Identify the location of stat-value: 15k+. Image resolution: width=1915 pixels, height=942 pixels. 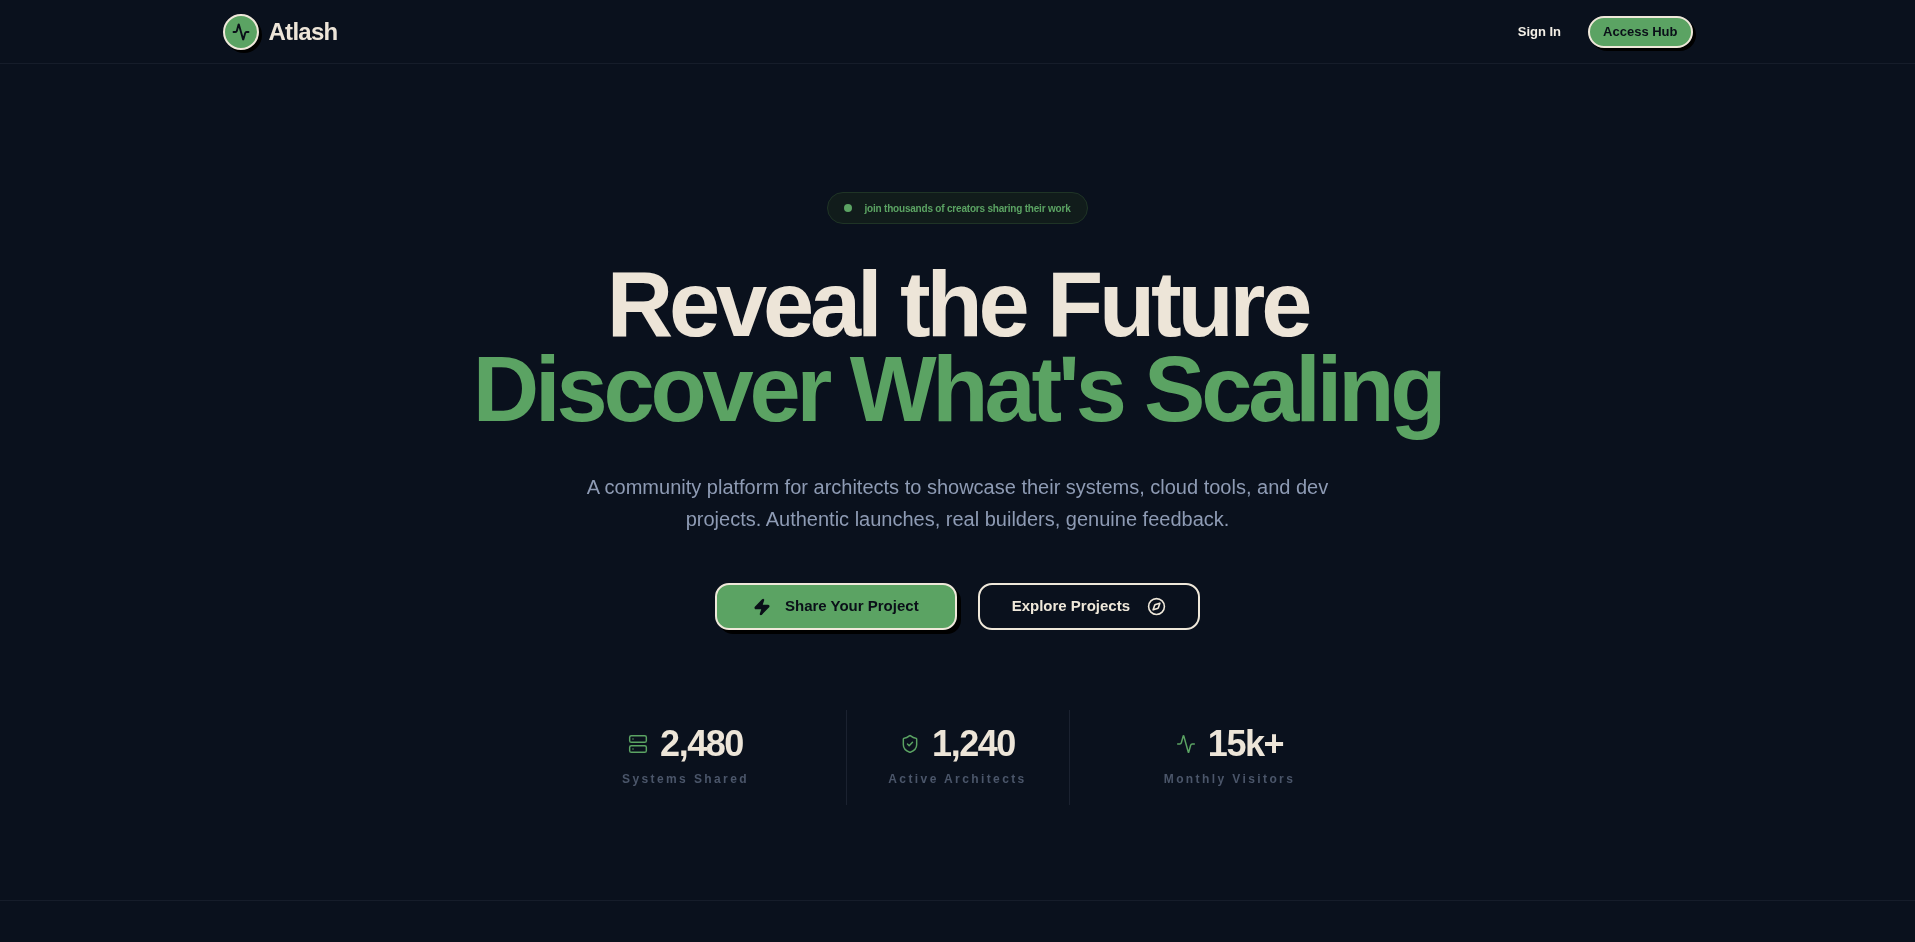
(1245, 744).